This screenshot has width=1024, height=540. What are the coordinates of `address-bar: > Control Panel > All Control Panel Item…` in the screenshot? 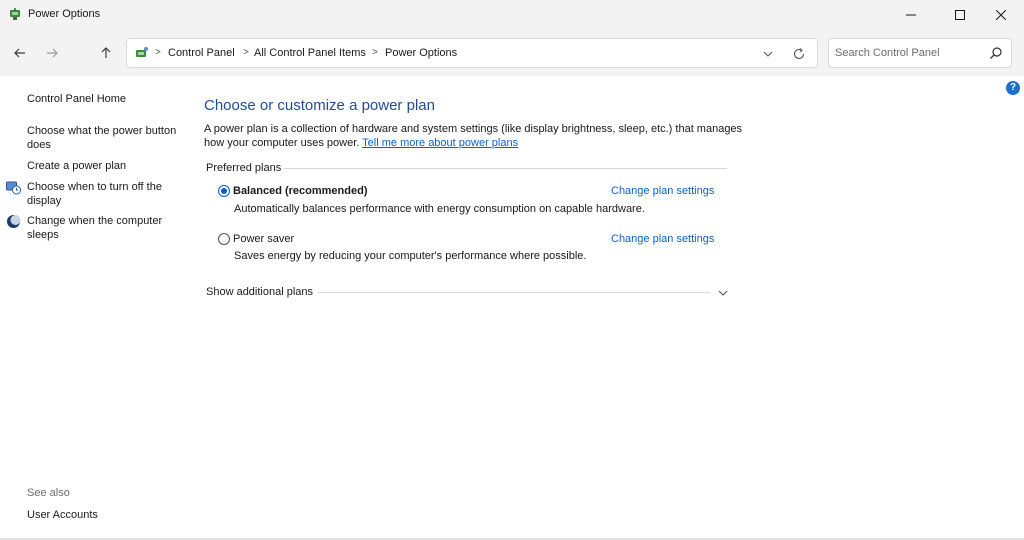 It's located at (472, 53).